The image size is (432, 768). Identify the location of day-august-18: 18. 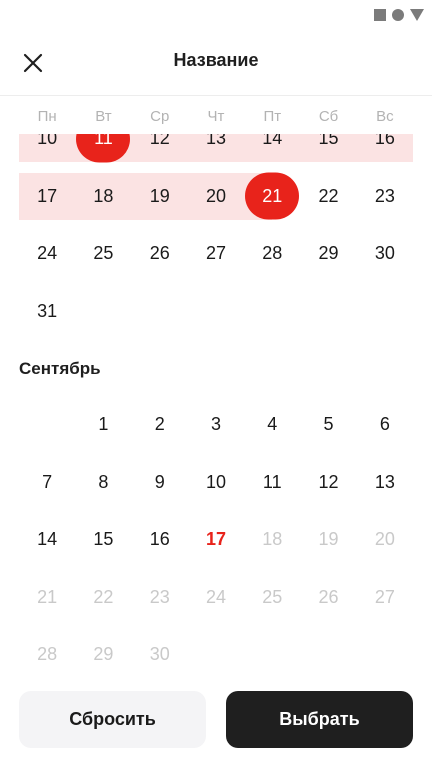
(103, 197).